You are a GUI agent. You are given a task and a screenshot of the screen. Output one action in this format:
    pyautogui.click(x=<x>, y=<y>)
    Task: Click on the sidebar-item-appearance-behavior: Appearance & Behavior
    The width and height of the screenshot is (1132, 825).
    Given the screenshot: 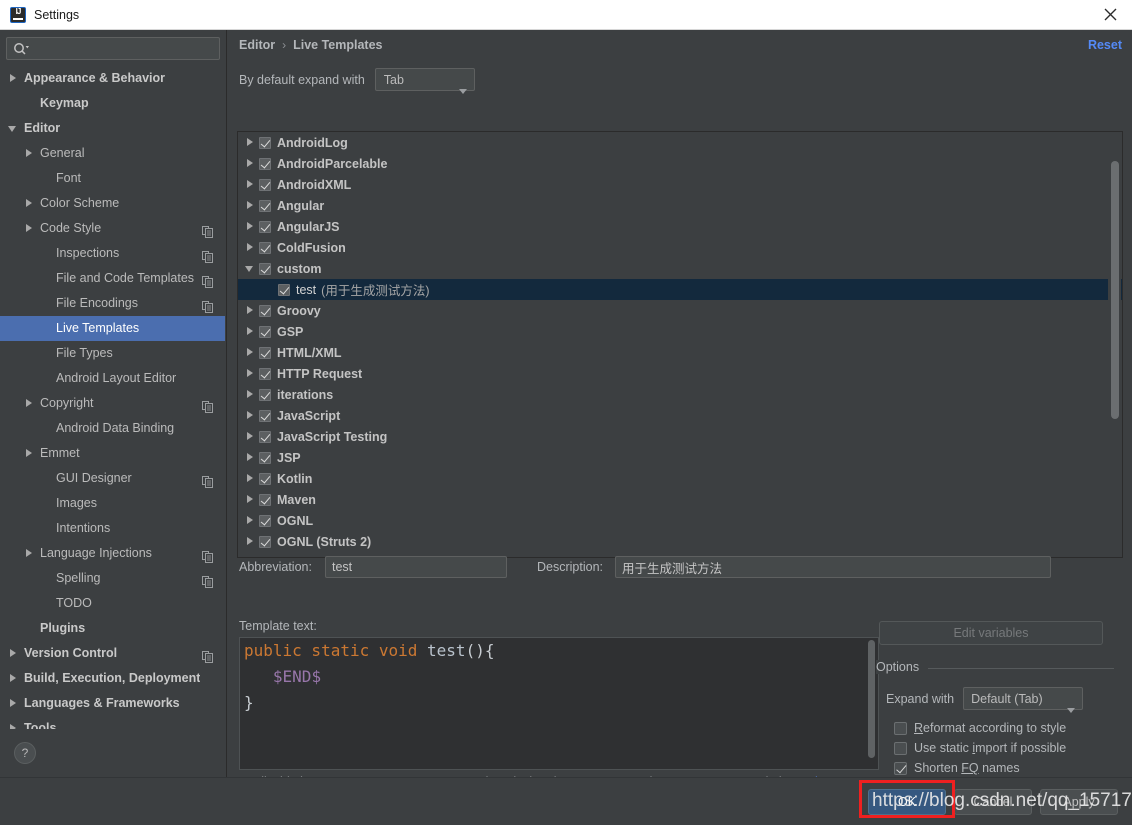 What is the action you would take?
    pyautogui.click(x=112, y=78)
    